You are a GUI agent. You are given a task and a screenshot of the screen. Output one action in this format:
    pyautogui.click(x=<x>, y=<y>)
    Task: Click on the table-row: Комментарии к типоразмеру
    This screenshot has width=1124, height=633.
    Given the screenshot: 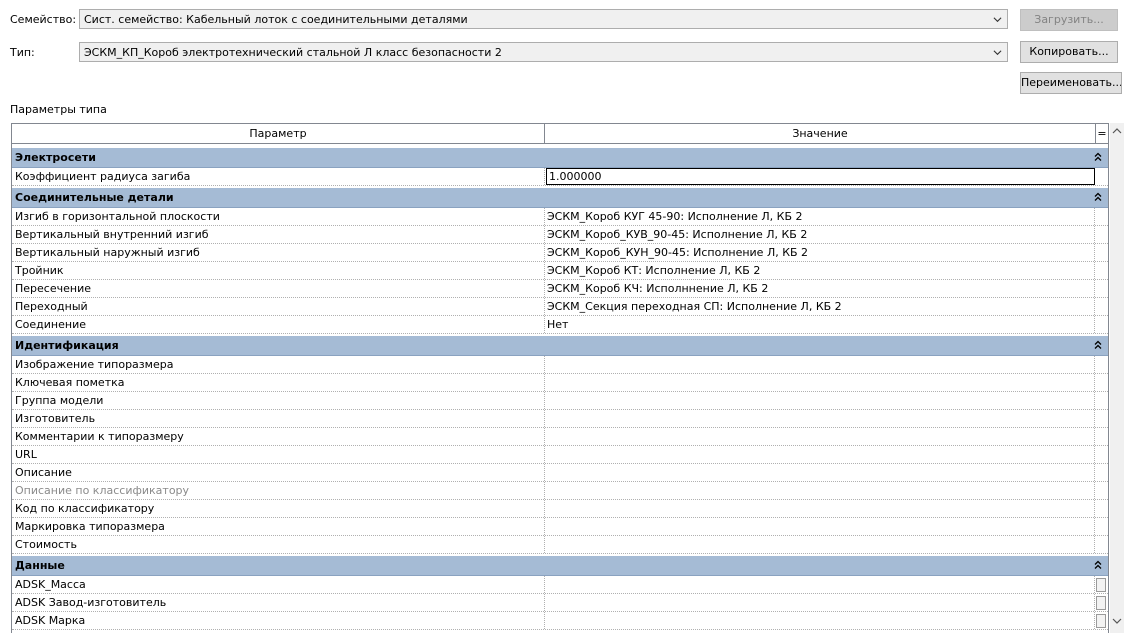 What is the action you would take?
    pyautogui.click(x=560, y=437)
    